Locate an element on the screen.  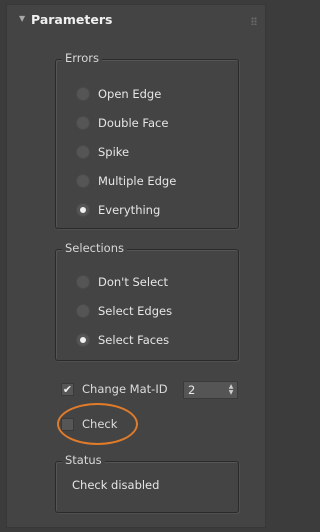
spinner-arrows-icon: ▲ ▼ is located at coordinates (231, 390).